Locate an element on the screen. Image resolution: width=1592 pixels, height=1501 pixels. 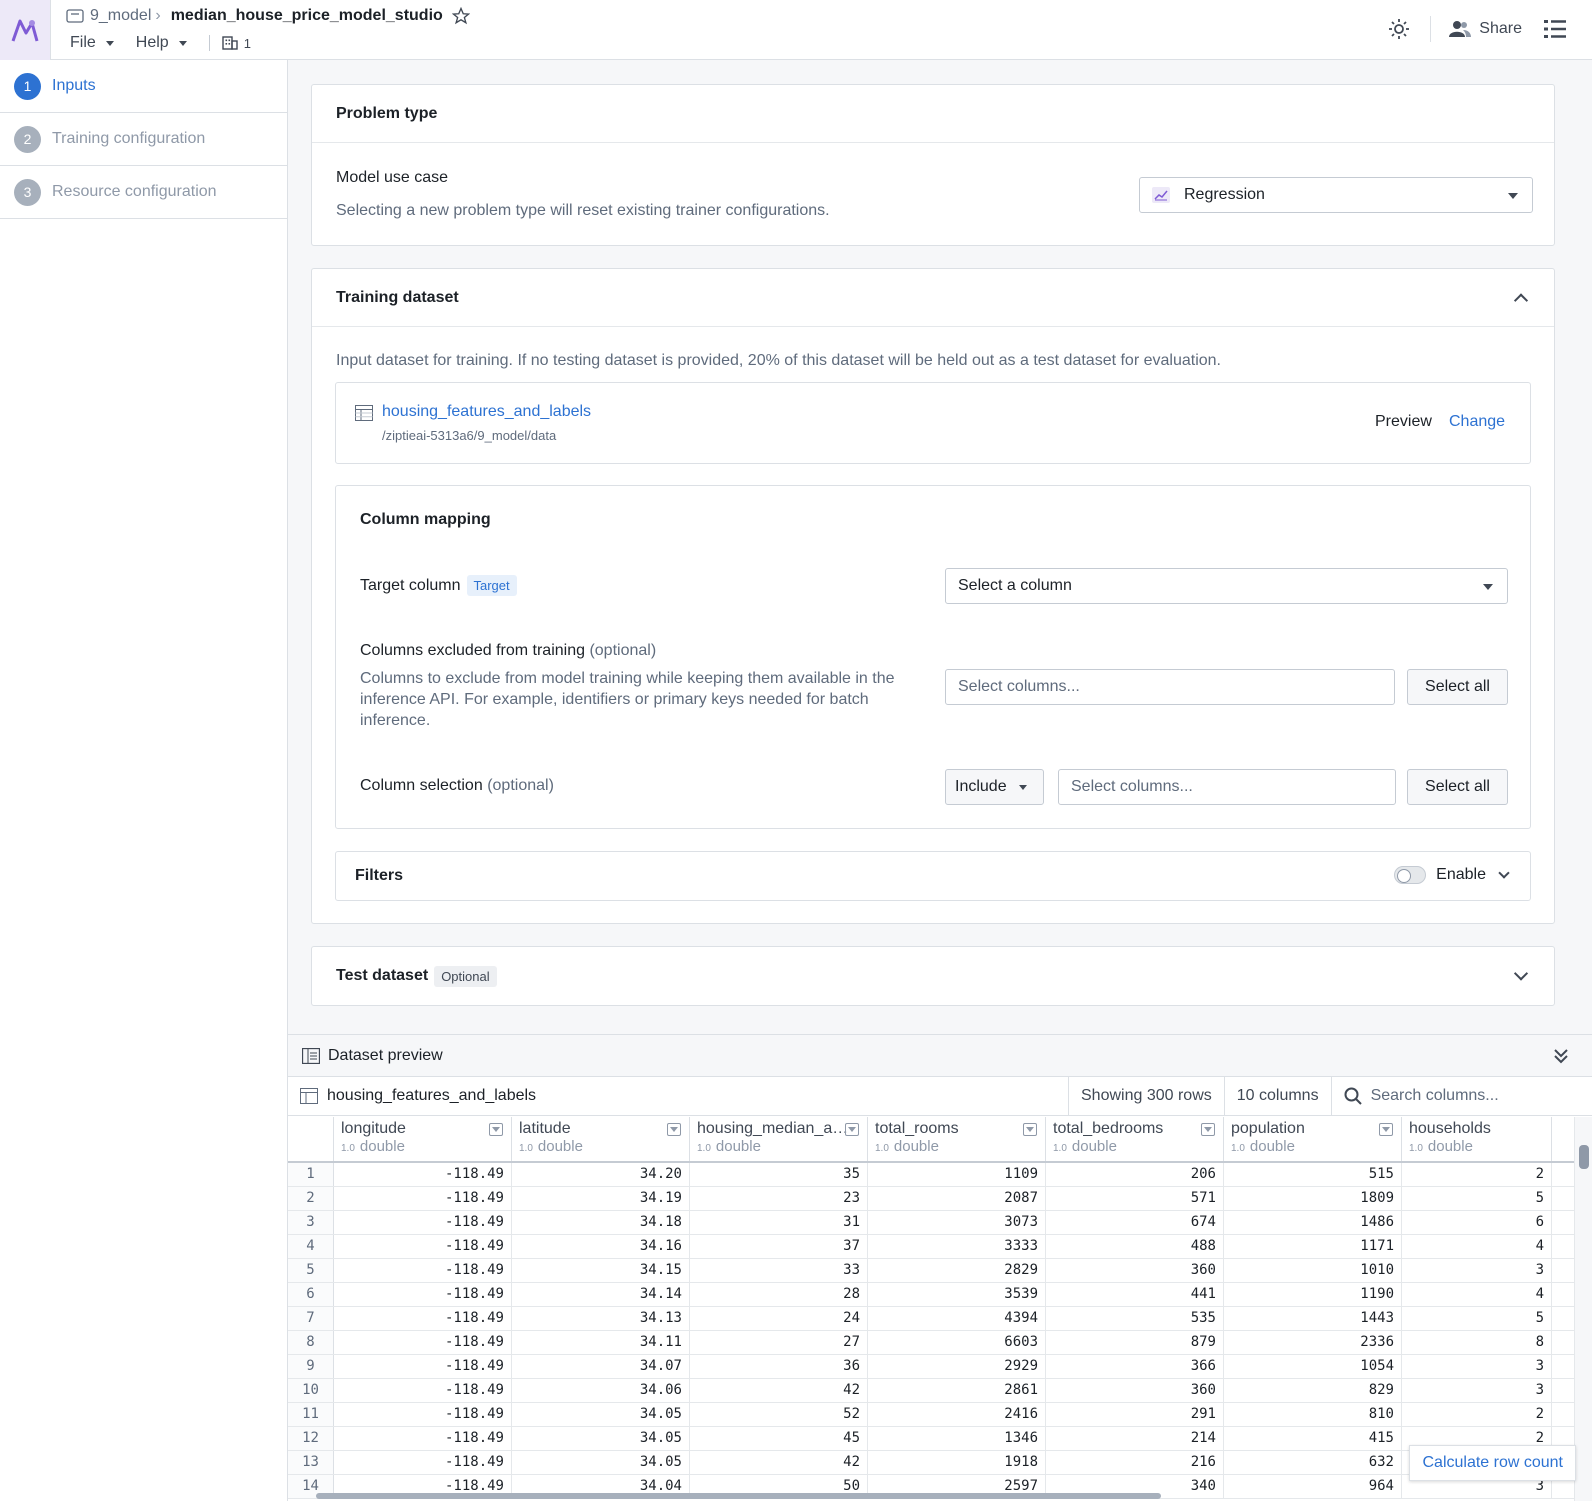
table-row: 10 -118.49 34.06 42 2861 360 829 3 is located at coordinates (931, 1391).